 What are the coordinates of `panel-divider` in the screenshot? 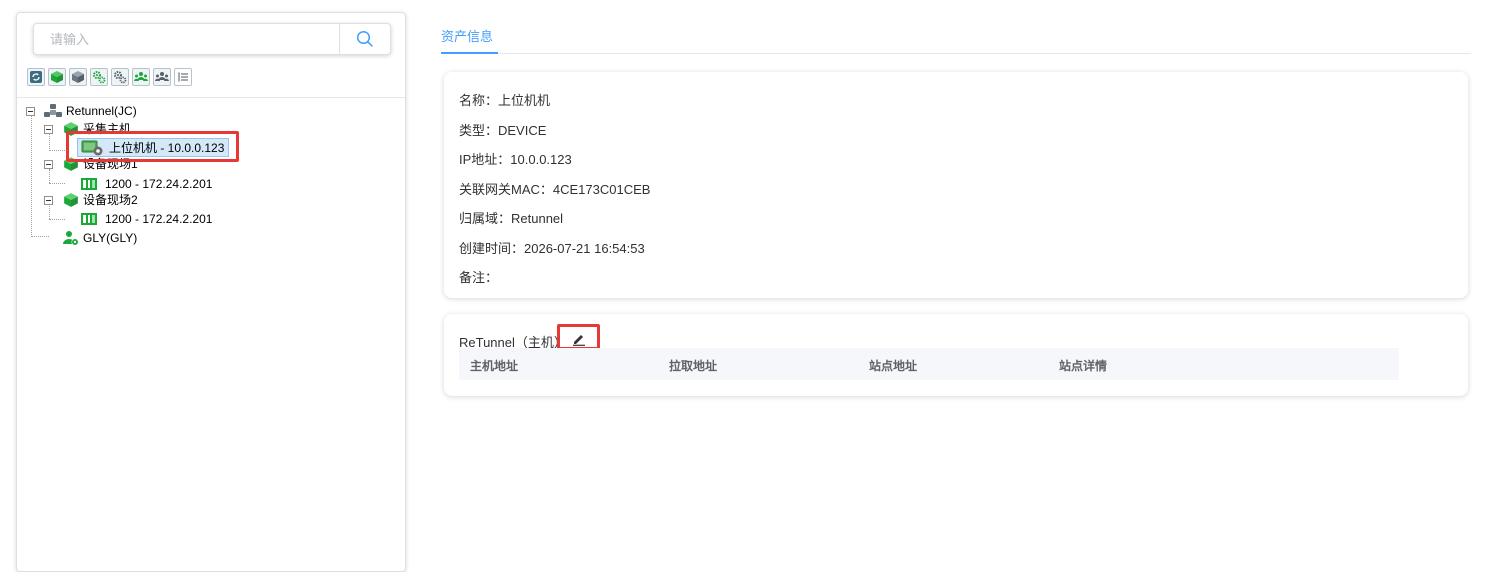 It's located at (211, 97).